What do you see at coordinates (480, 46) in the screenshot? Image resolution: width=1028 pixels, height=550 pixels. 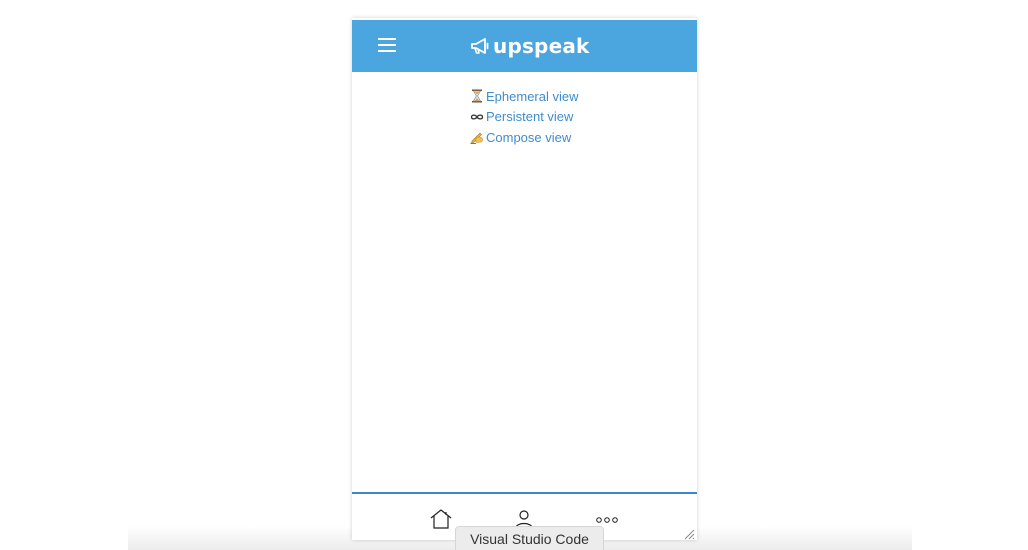 I see `megaphone-icon` at bounding box center [480, 46].